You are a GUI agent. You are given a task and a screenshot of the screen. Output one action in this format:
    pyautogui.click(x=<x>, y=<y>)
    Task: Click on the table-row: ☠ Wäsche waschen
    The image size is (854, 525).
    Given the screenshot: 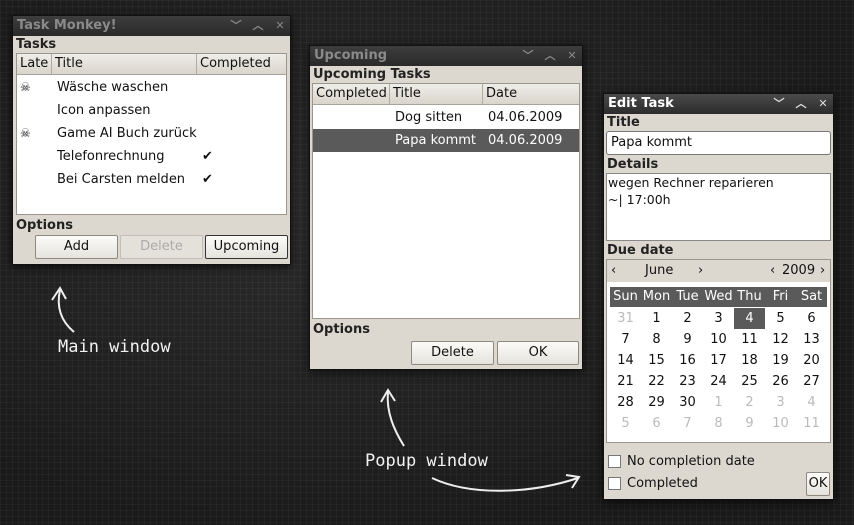 What is the action you would take?
    pyautogui.click(x=151, y=87)
    